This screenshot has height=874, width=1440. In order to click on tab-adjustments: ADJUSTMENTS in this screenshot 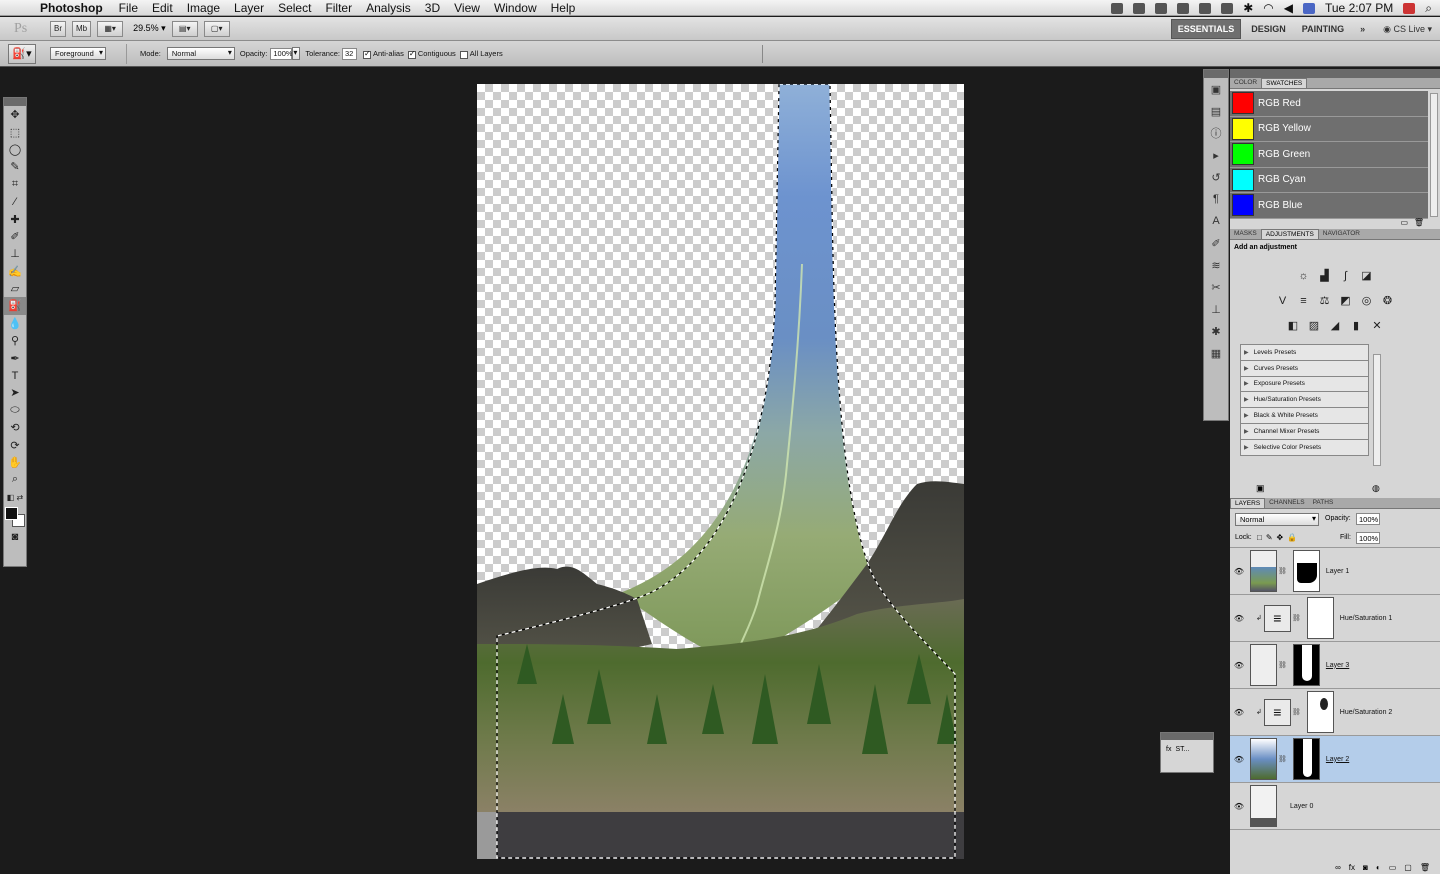, I will do `click(1289, 234)`.